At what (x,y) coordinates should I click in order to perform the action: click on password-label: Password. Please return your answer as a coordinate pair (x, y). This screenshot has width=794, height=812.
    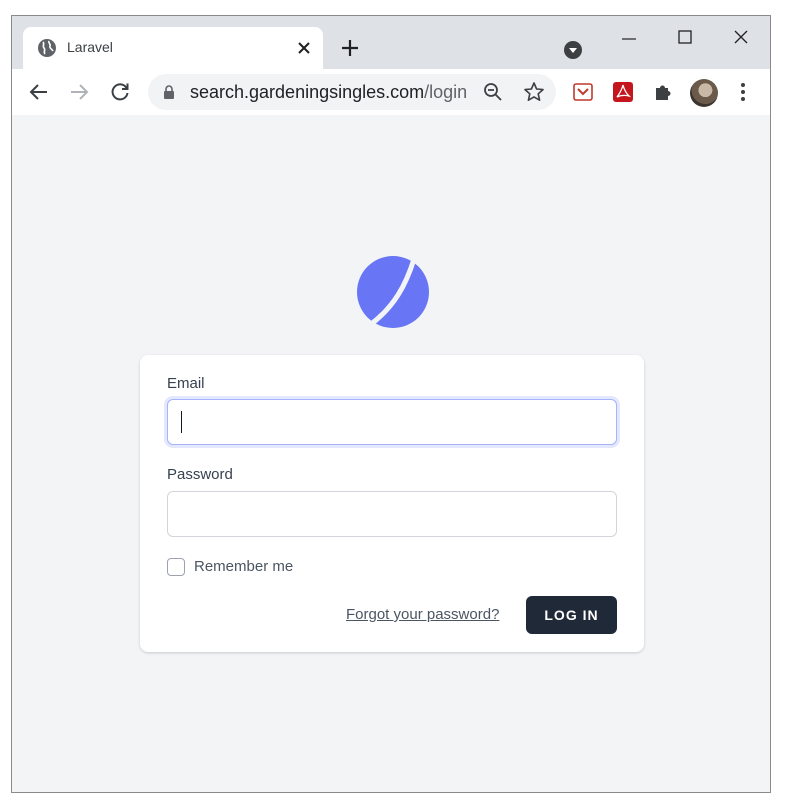
    Looking at the image, I should click on (200, 474).